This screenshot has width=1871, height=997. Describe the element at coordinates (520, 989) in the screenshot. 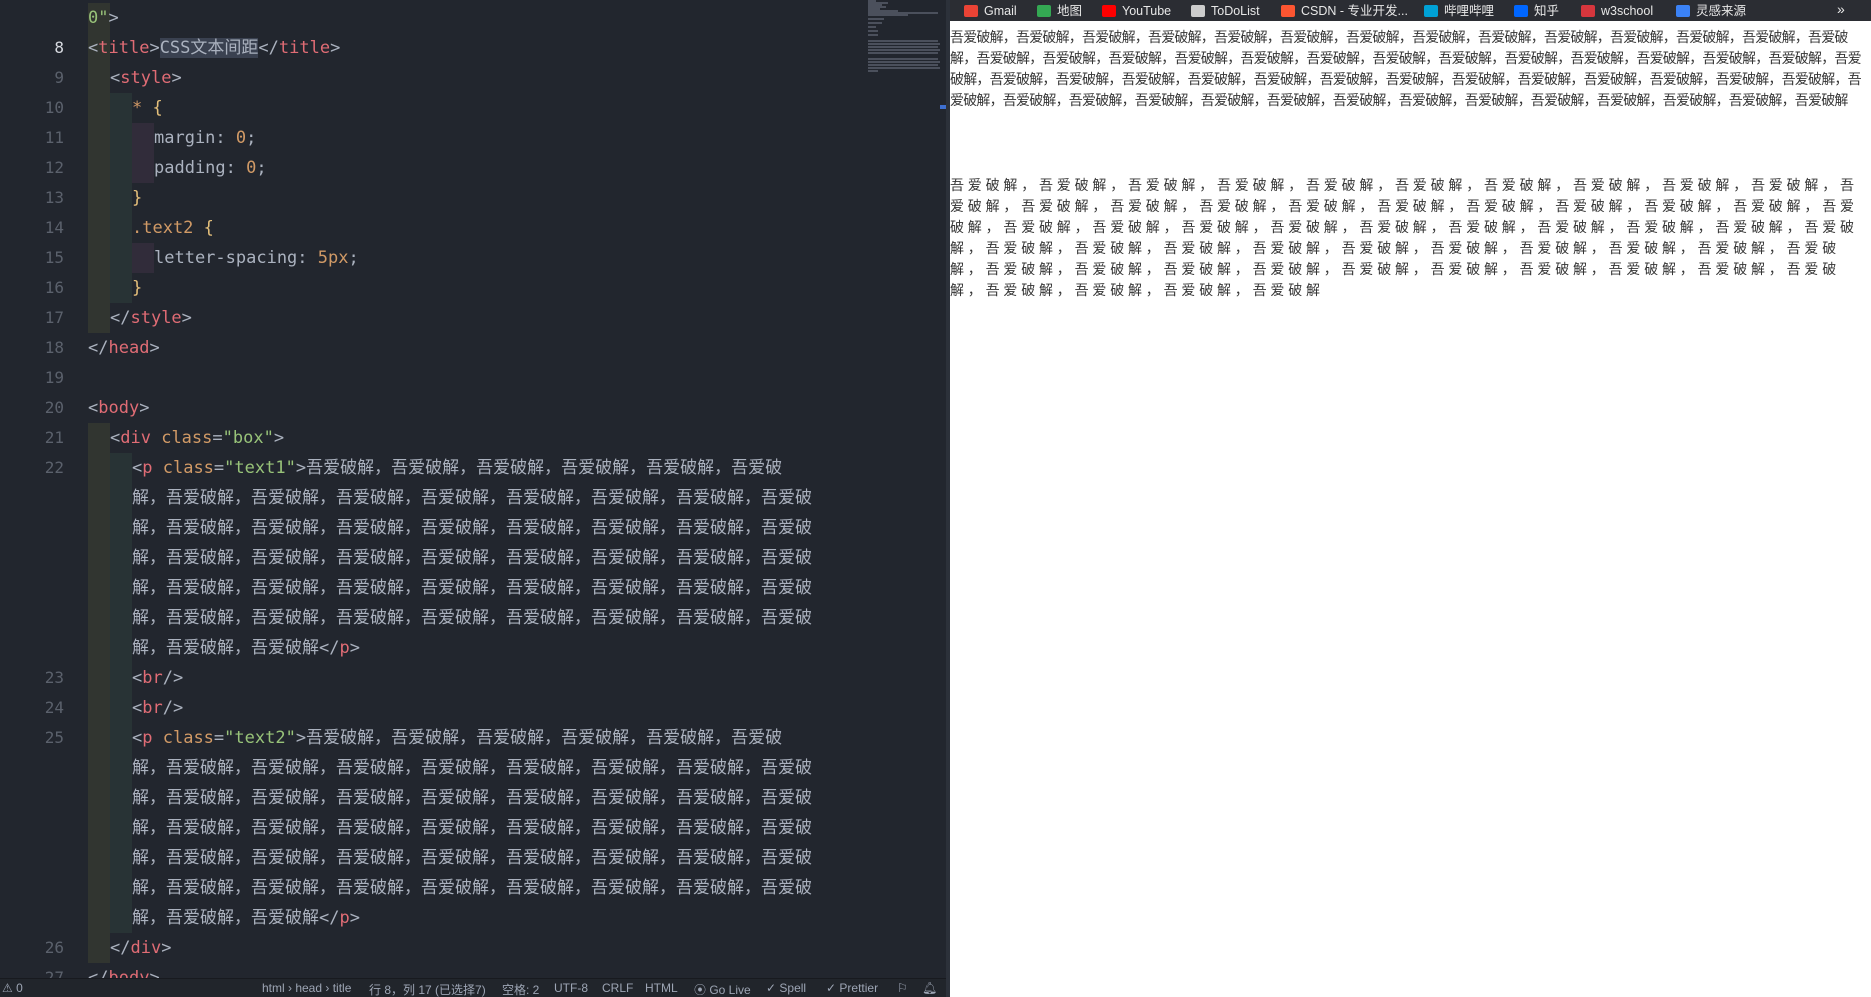

I see `indentation: 空格: 2` at that location.